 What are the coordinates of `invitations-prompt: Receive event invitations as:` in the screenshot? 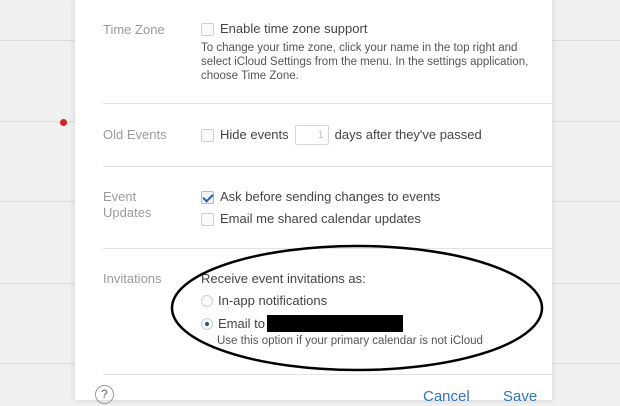 It's located at (283, 278).